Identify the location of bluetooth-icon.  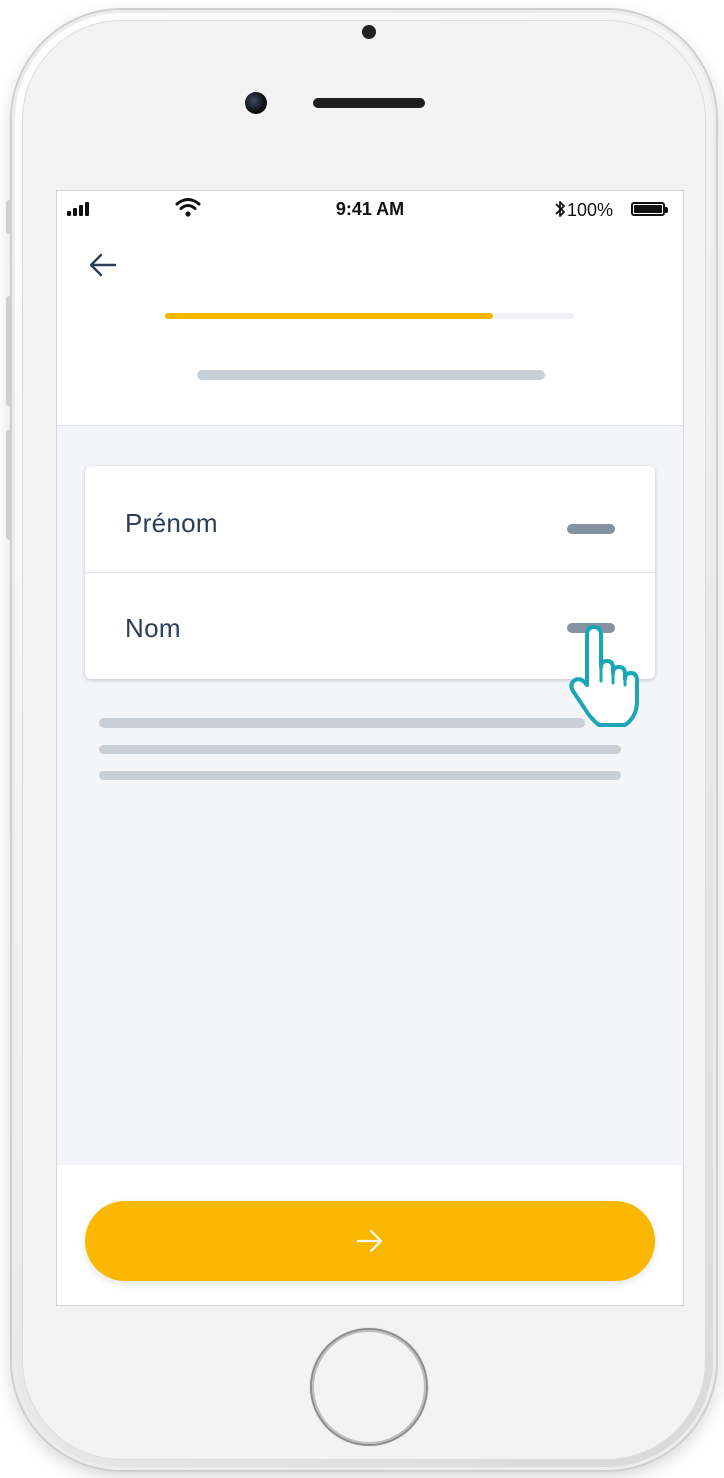
(560, 209).